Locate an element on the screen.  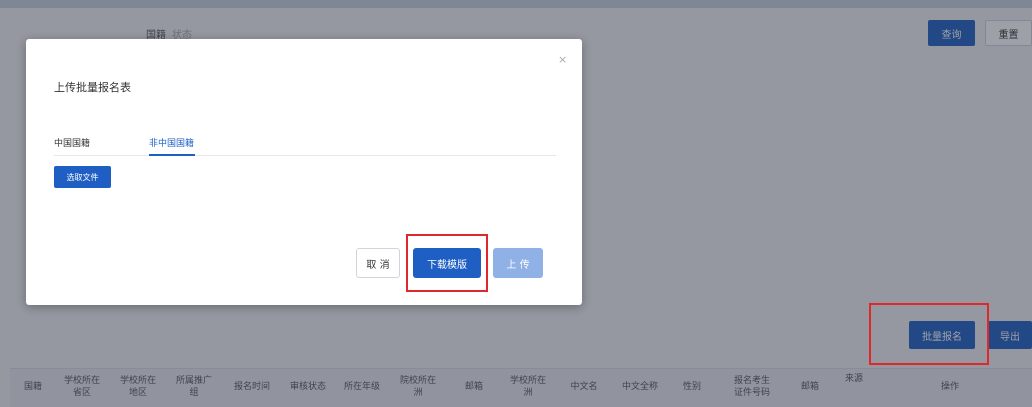
active-tab-underline is located at coordinates (172, 155).